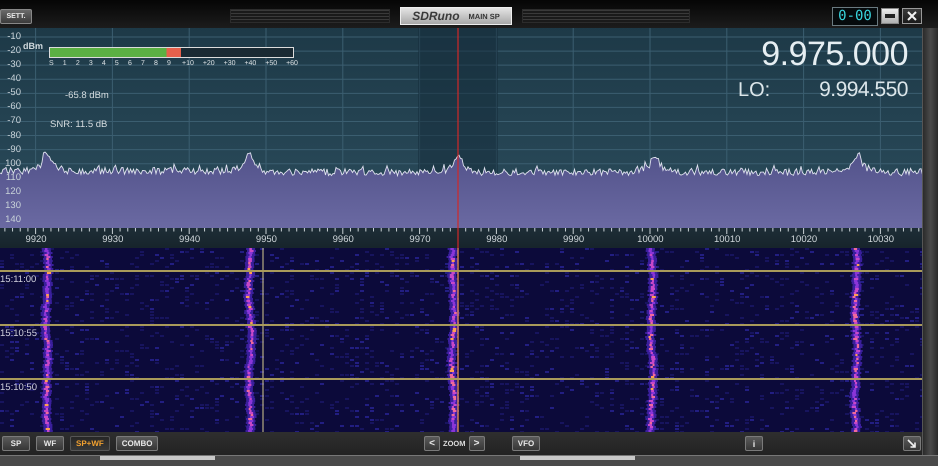  I want to click on resize-button, so click(912, 443).